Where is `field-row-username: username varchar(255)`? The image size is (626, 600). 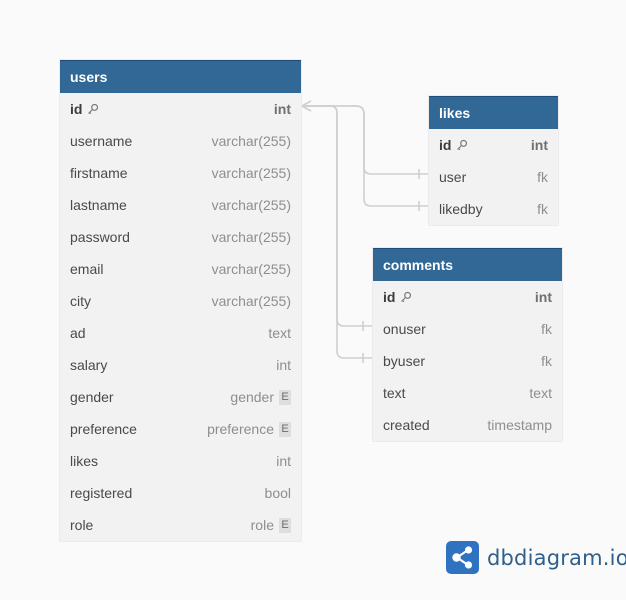 field-row-username: username varchar(255) is located at coordinates (180, 141).